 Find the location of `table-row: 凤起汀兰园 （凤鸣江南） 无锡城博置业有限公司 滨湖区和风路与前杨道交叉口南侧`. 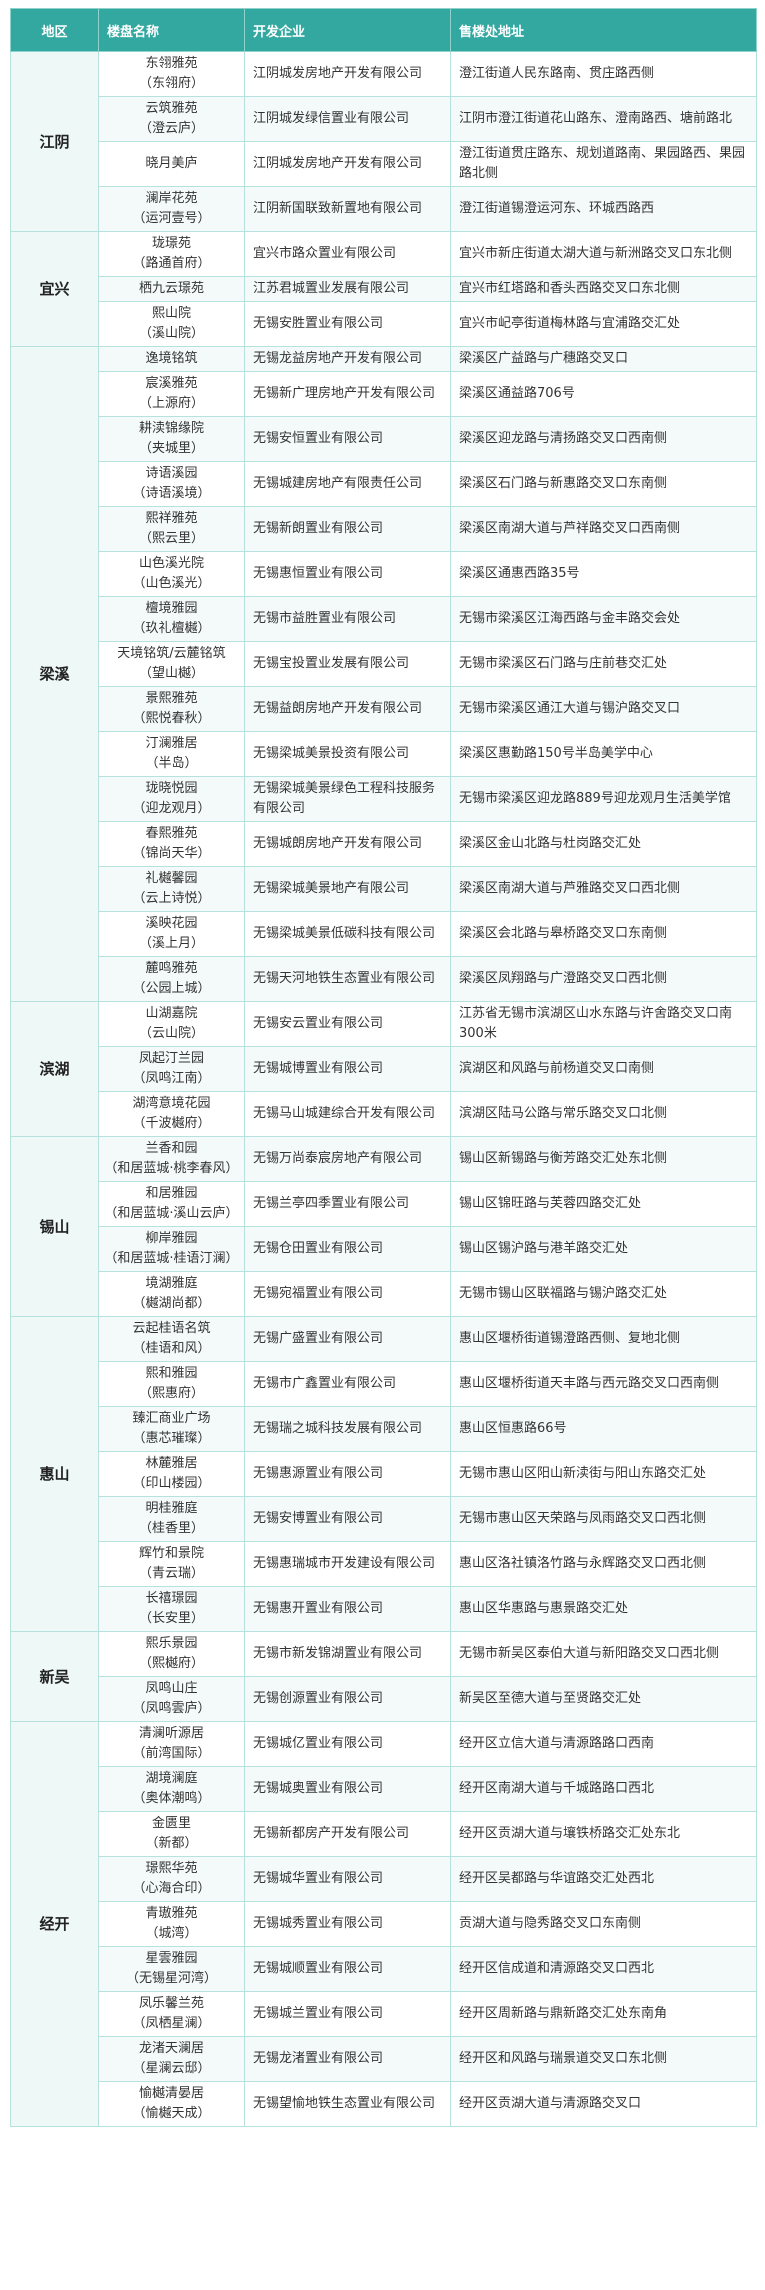

table-row: 凤起汀兰园 （凤鸣江南） 无锡城博置业有限公司 滨湖区和风路与前杨道交叉口南侧 is located at coordinates (384, 1069).